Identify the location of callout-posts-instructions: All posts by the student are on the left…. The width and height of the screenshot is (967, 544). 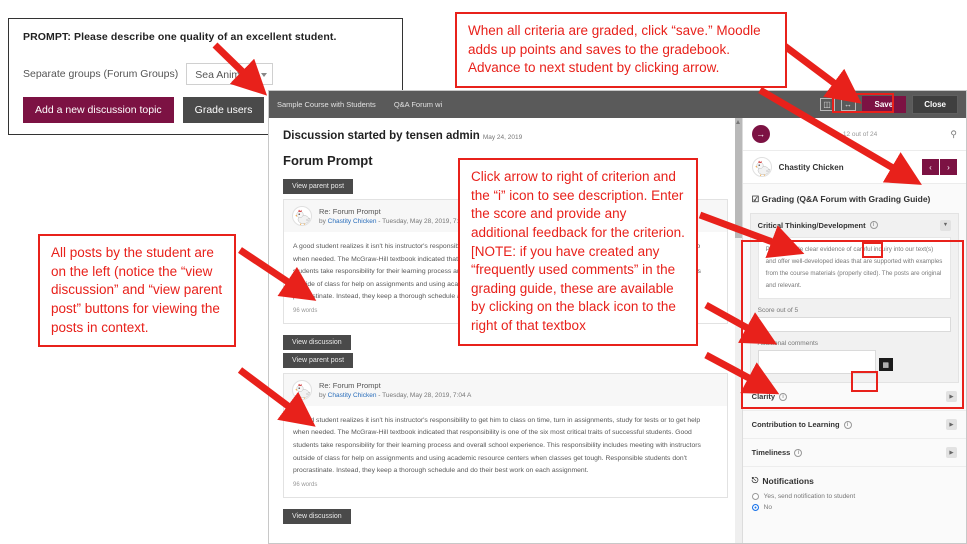
(137, 291).